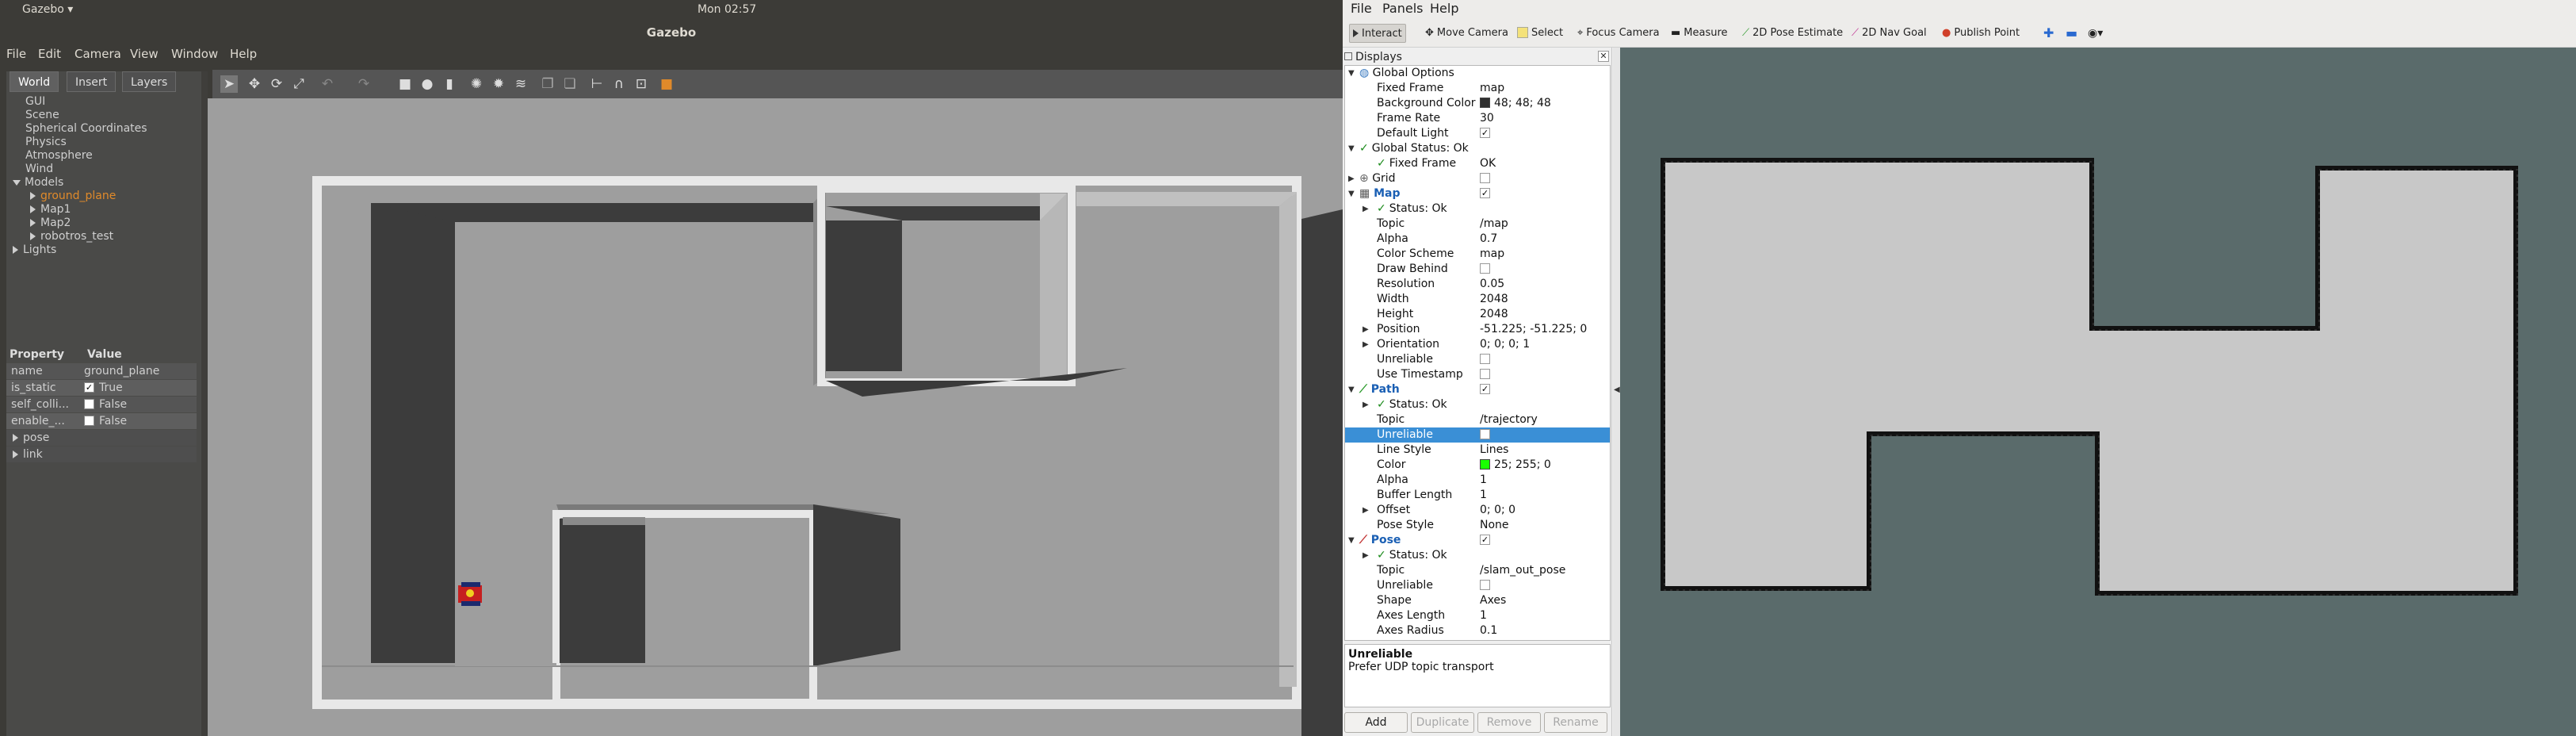 The image size is (2576, 736). I want to click on sphere-shape-icon: ●, so click(427, 84).